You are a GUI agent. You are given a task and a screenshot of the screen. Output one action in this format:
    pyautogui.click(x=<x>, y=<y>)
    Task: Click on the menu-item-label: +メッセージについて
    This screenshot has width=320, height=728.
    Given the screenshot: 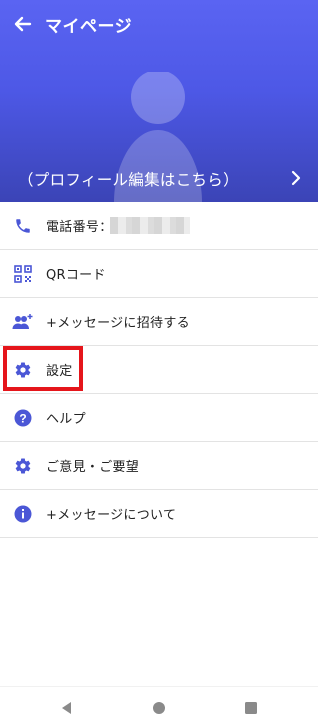 What is the action you would take?
    pyautogui.click(x=111, y=515)
    